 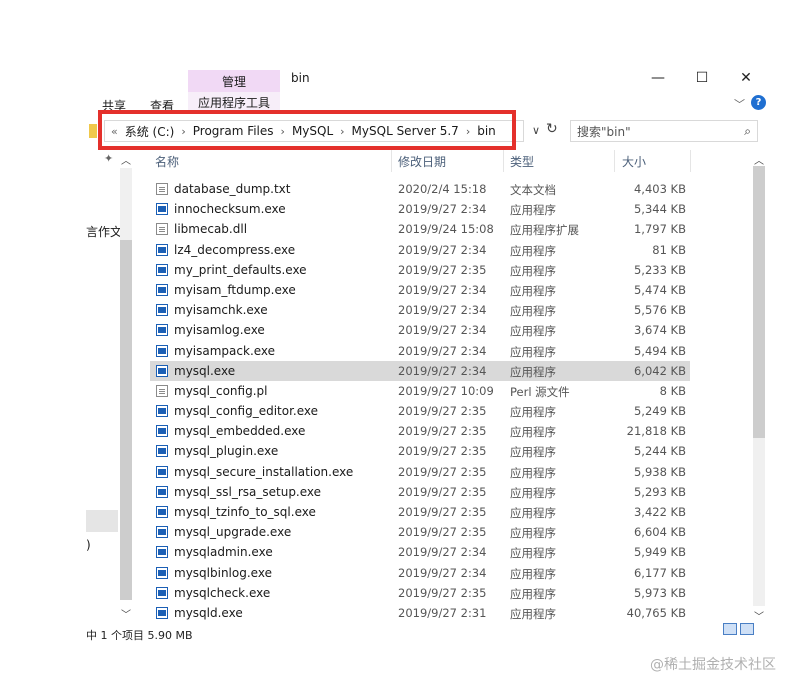 I want to click on file-size: 5,244 KB, so click(x=659, y=451).